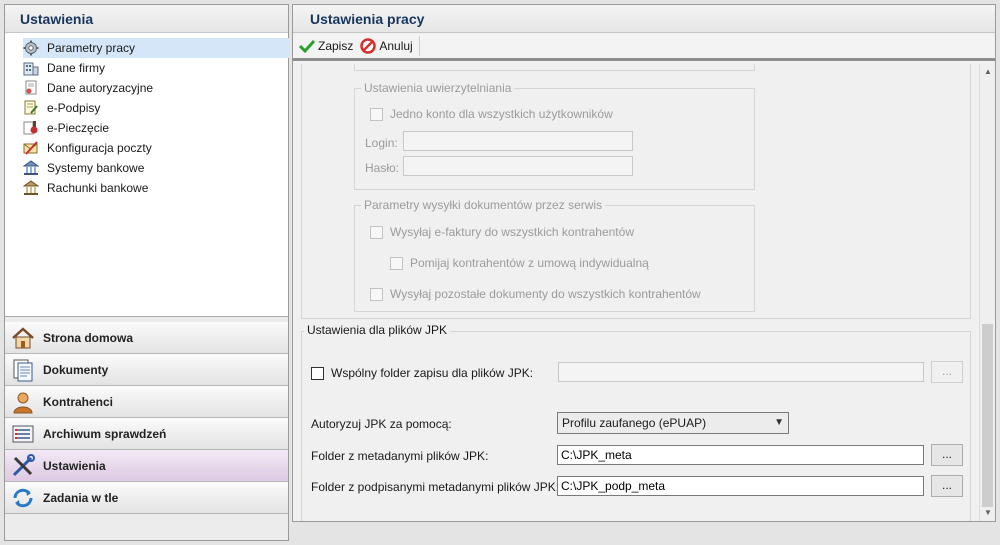 Image resolution: width=1000 pixels, height=545 pixels. I want to click on chevron-down-icon: ▼, so click(779, 422).